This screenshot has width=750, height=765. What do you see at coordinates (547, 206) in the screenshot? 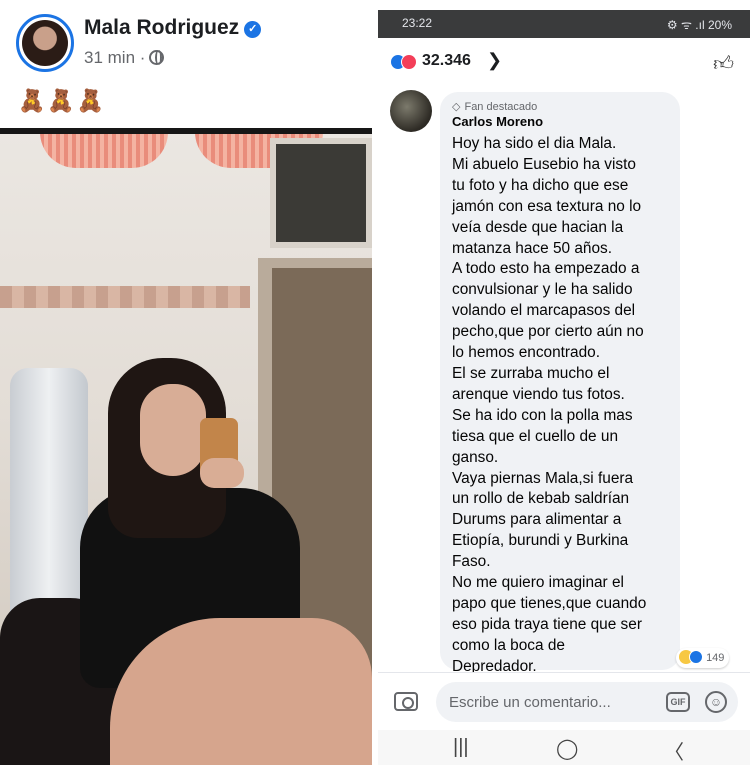
I see `comment-line: jamón con esa textura no lo` at bounding box center [547, 206].